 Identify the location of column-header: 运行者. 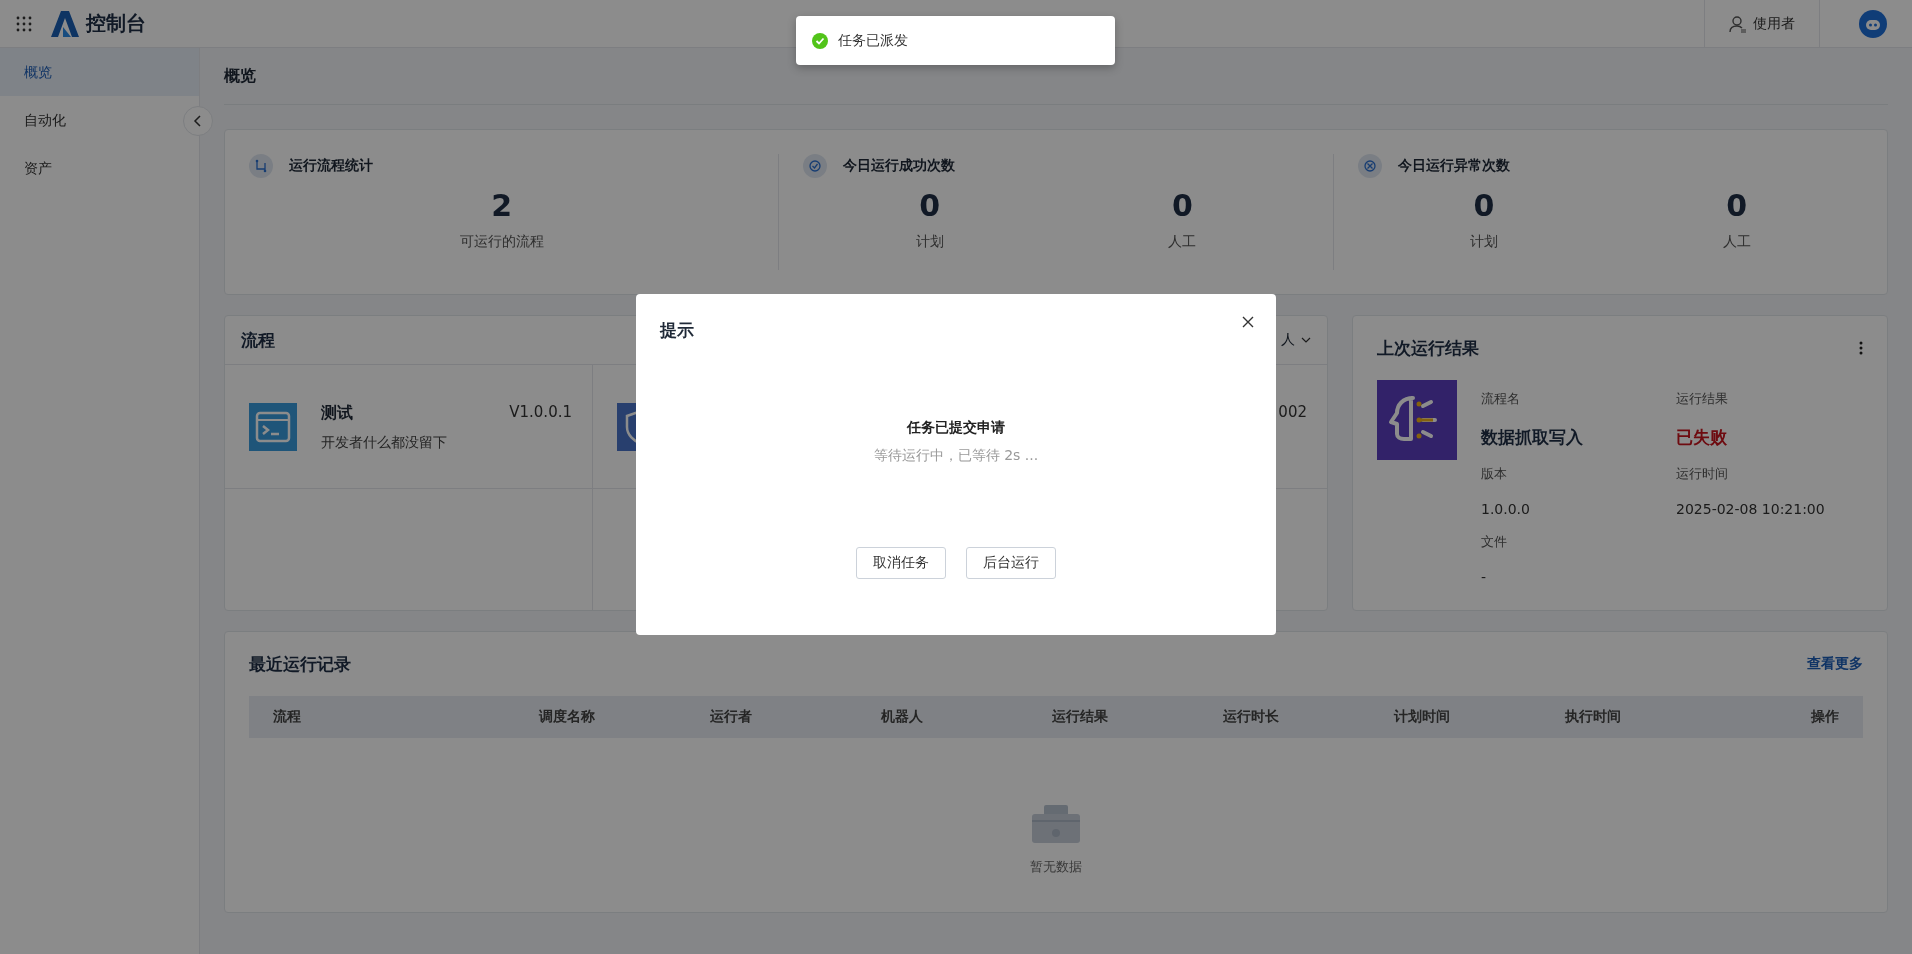
(731, 717).